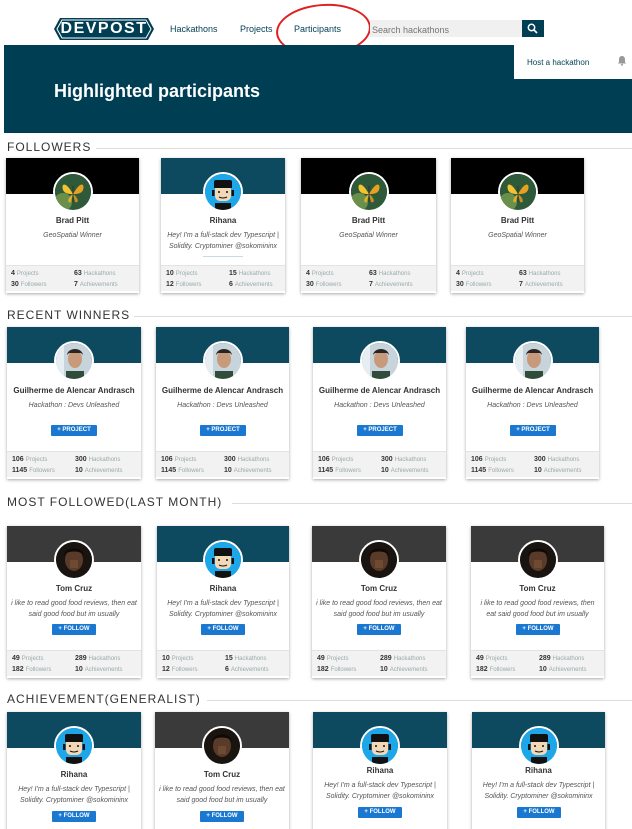 The image size is (632, 829). I want to click on devpost-logo: DEVPOST, so click(104, 29).